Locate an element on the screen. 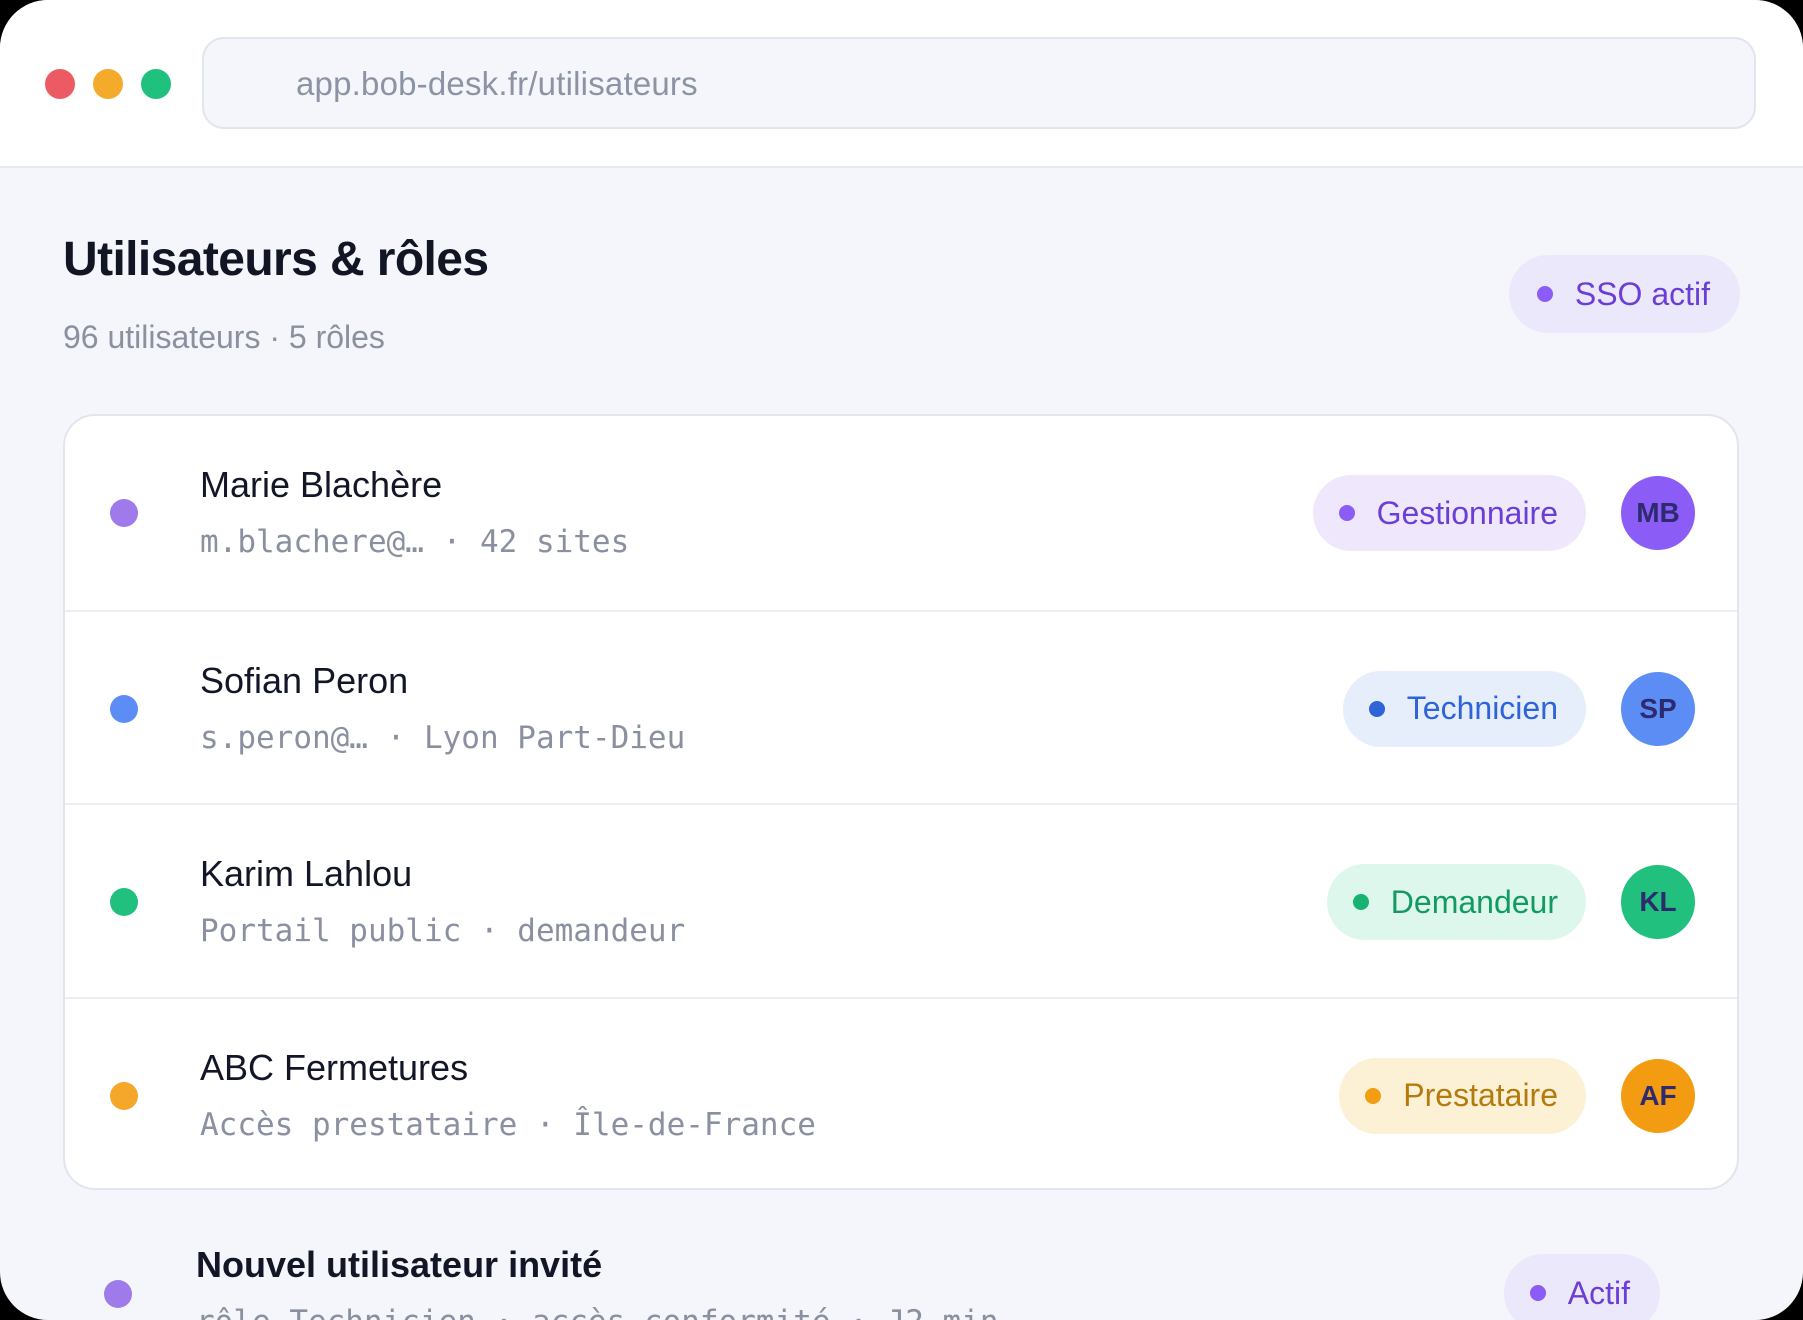 Image resolution: width=1803 pixels, height=1320 pixels. user-name: Marie Blachère is located at coordinates (321, 484).